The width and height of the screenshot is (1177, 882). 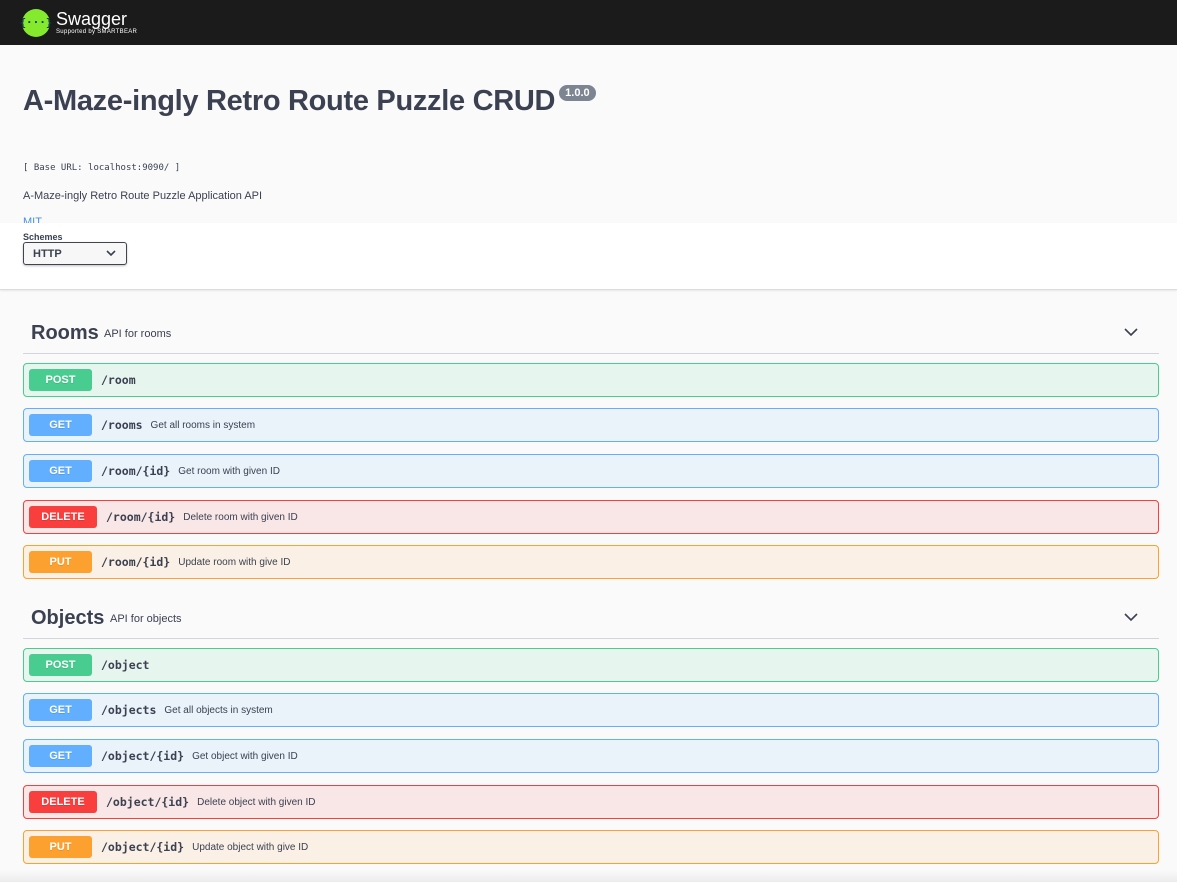 What do you see at coordinates (47, 253) in the screenshot?
I see `schemes-selected-value: HTTP` at bounding box center [47, 253].